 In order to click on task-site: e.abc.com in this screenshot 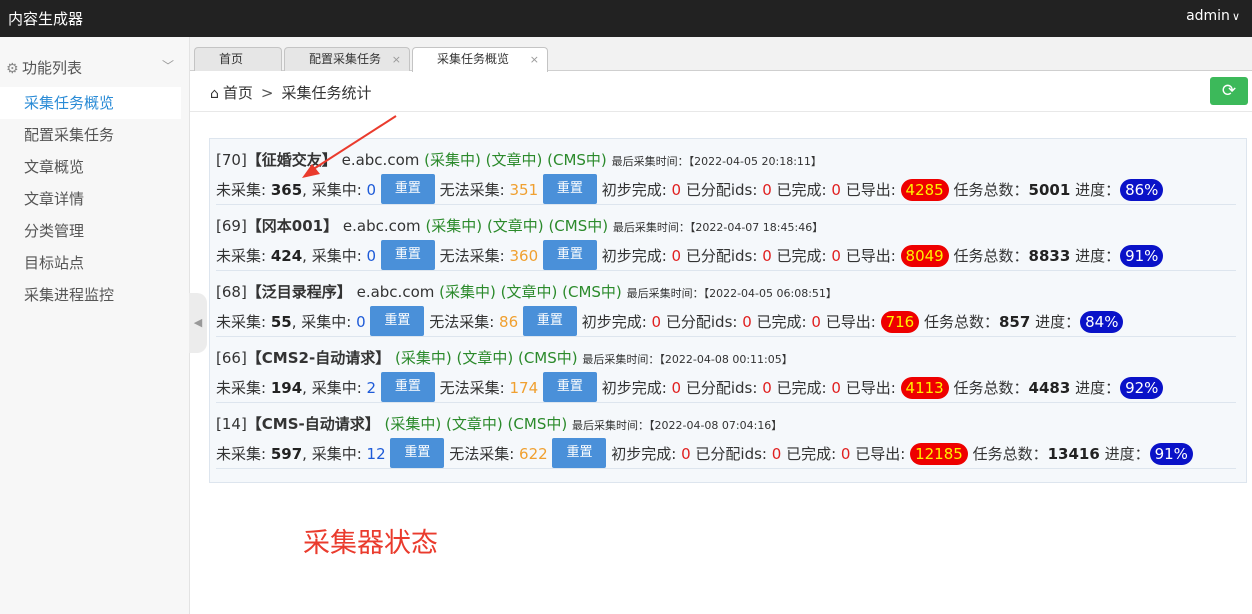, I will do `click(381, 226)`.